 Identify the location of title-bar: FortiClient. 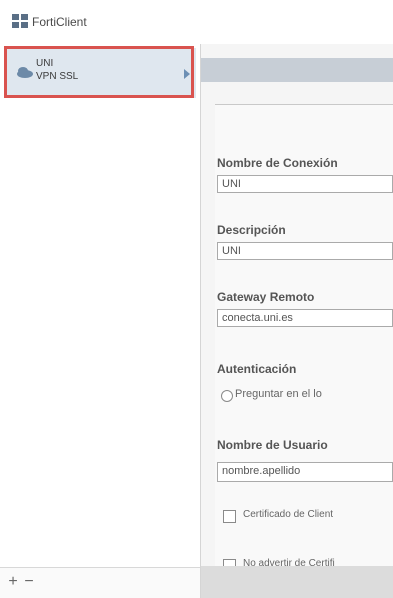
(196, 22).